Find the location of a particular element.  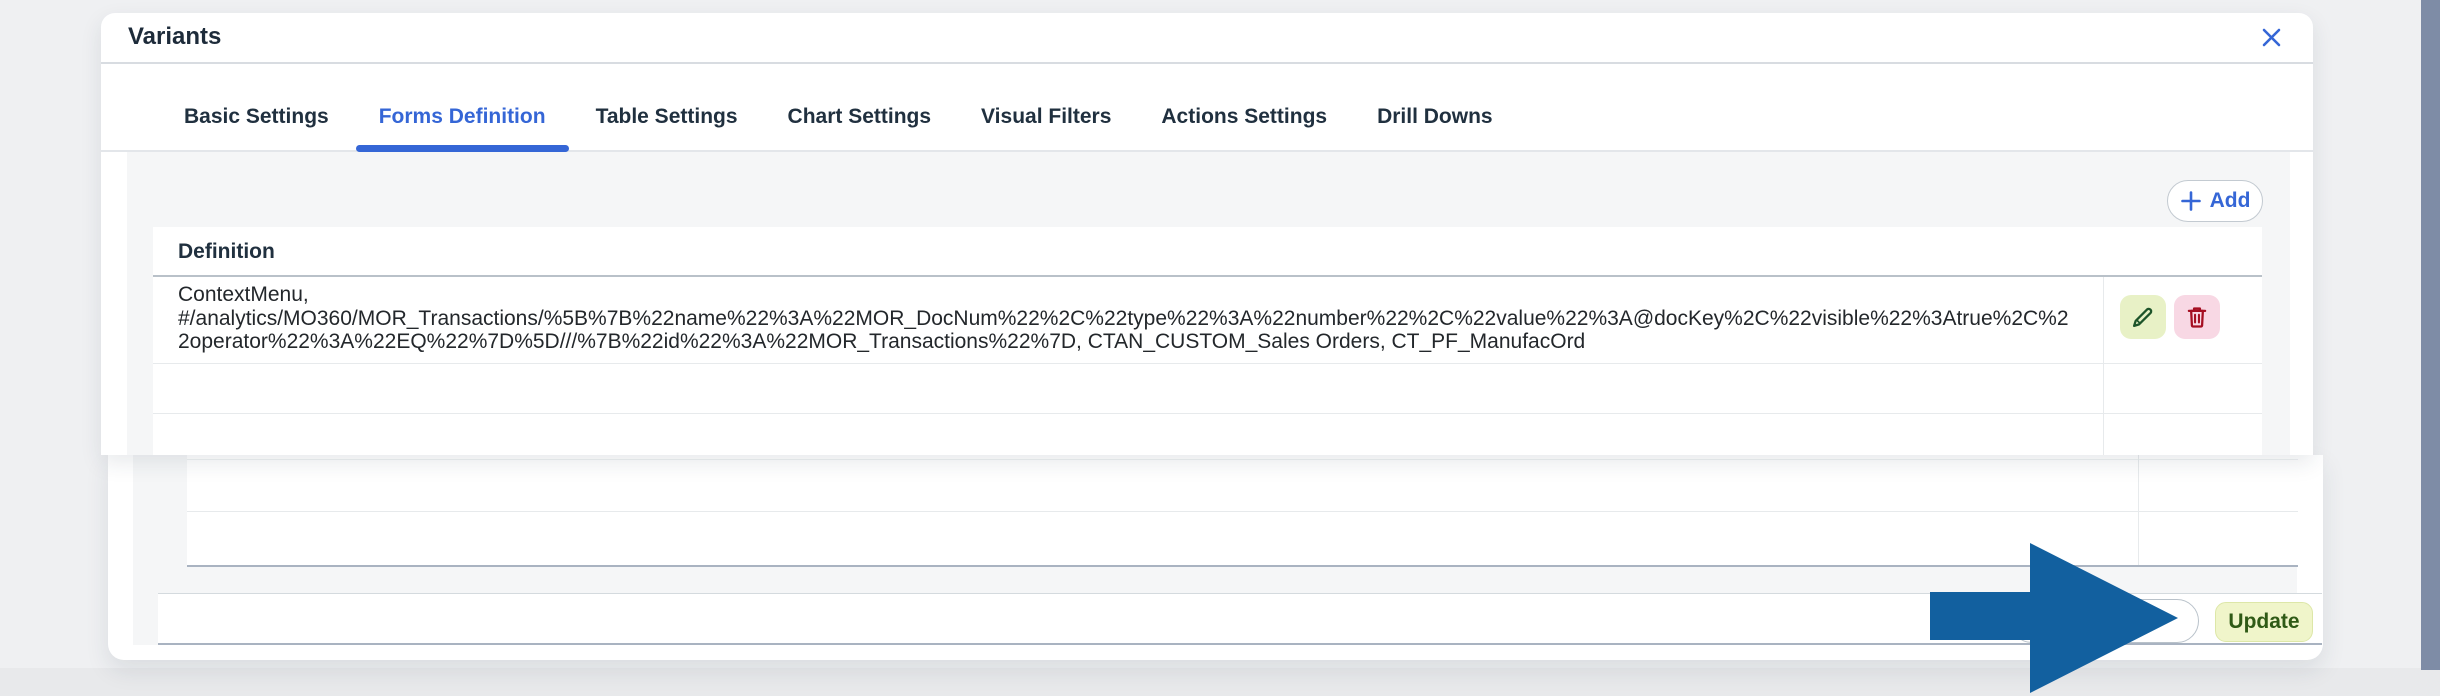

title-divider is located at coordinates (1207, 63).